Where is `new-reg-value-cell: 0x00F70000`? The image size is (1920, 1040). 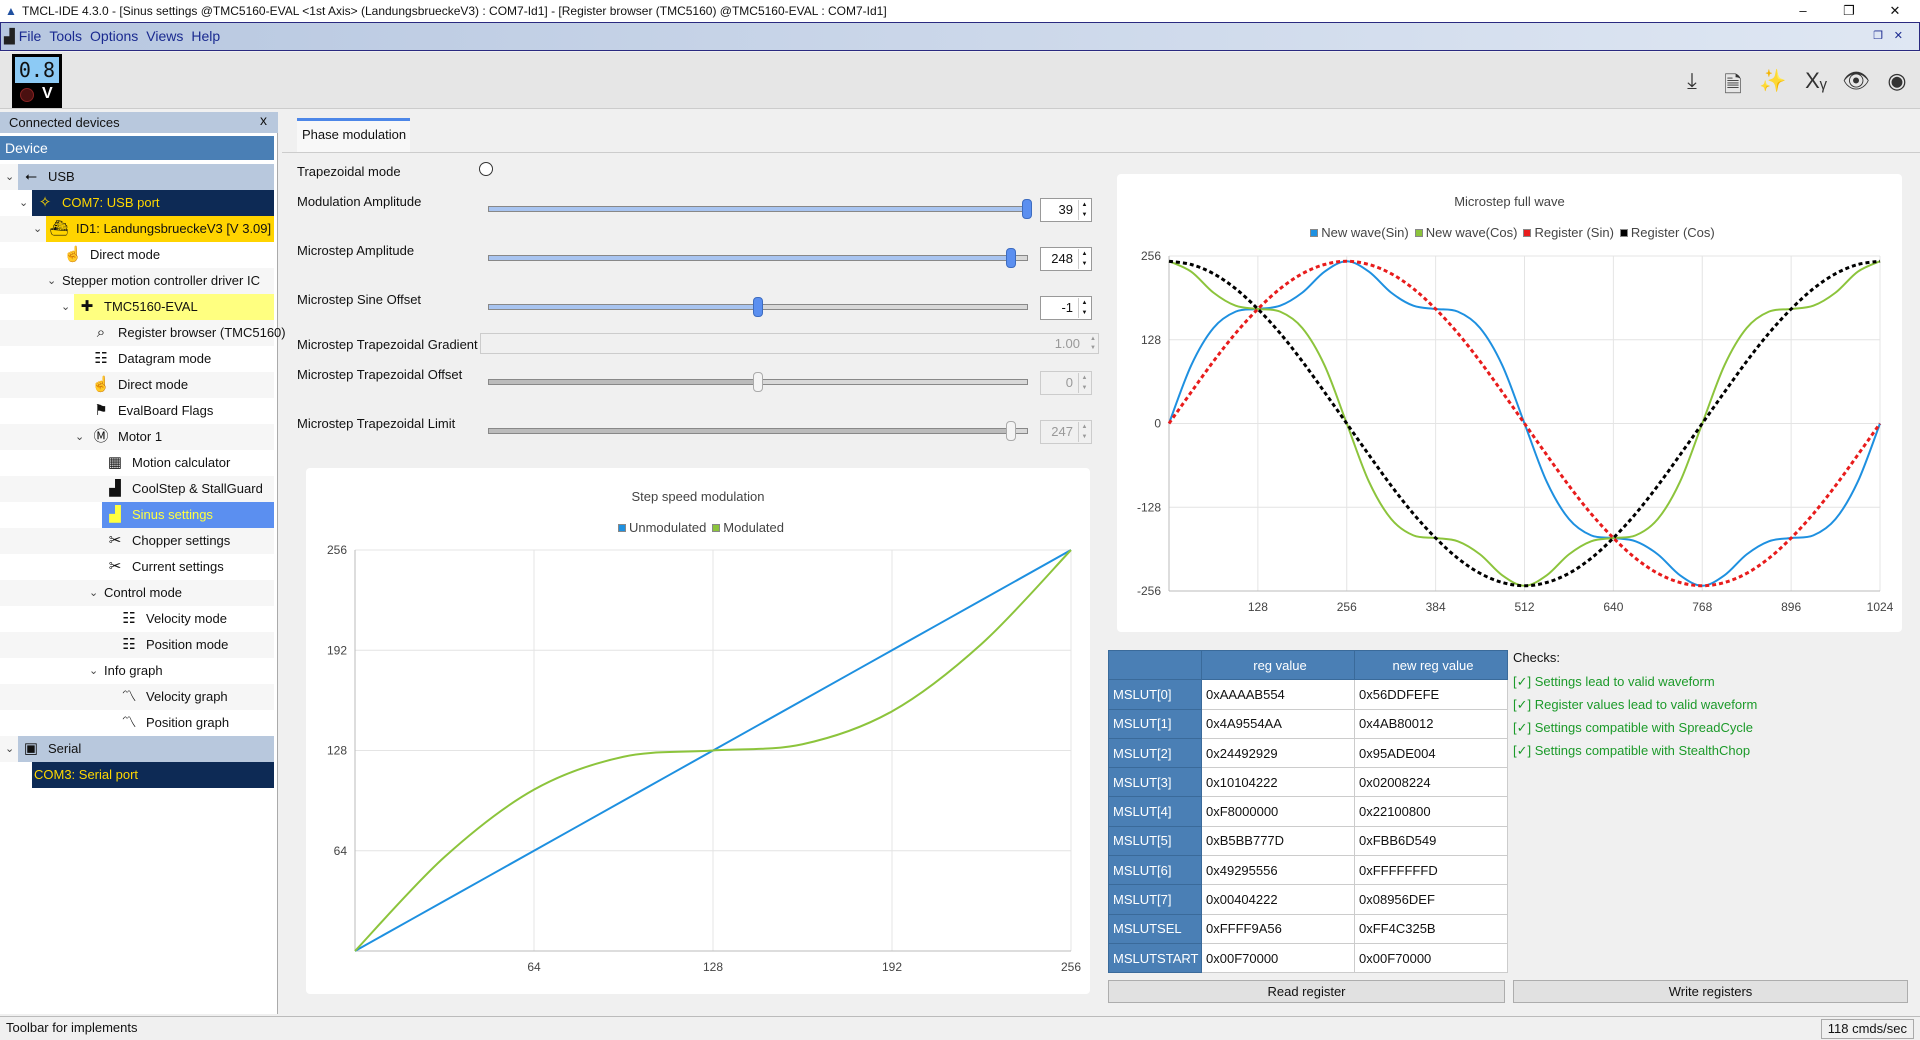 new-reg-value-cell: 0x00F70000 is located at coordinates (1431, 958).